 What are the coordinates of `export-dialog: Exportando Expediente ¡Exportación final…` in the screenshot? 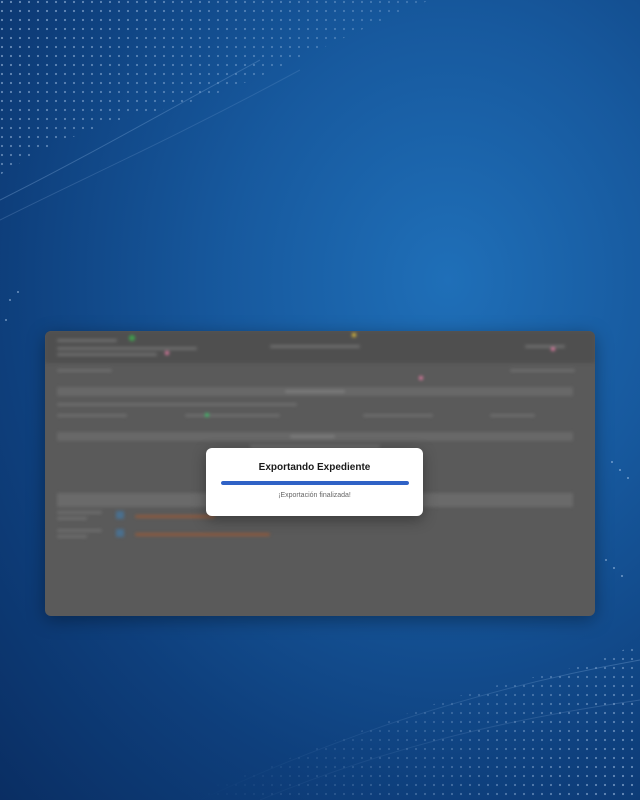 It's located at (314, 482).